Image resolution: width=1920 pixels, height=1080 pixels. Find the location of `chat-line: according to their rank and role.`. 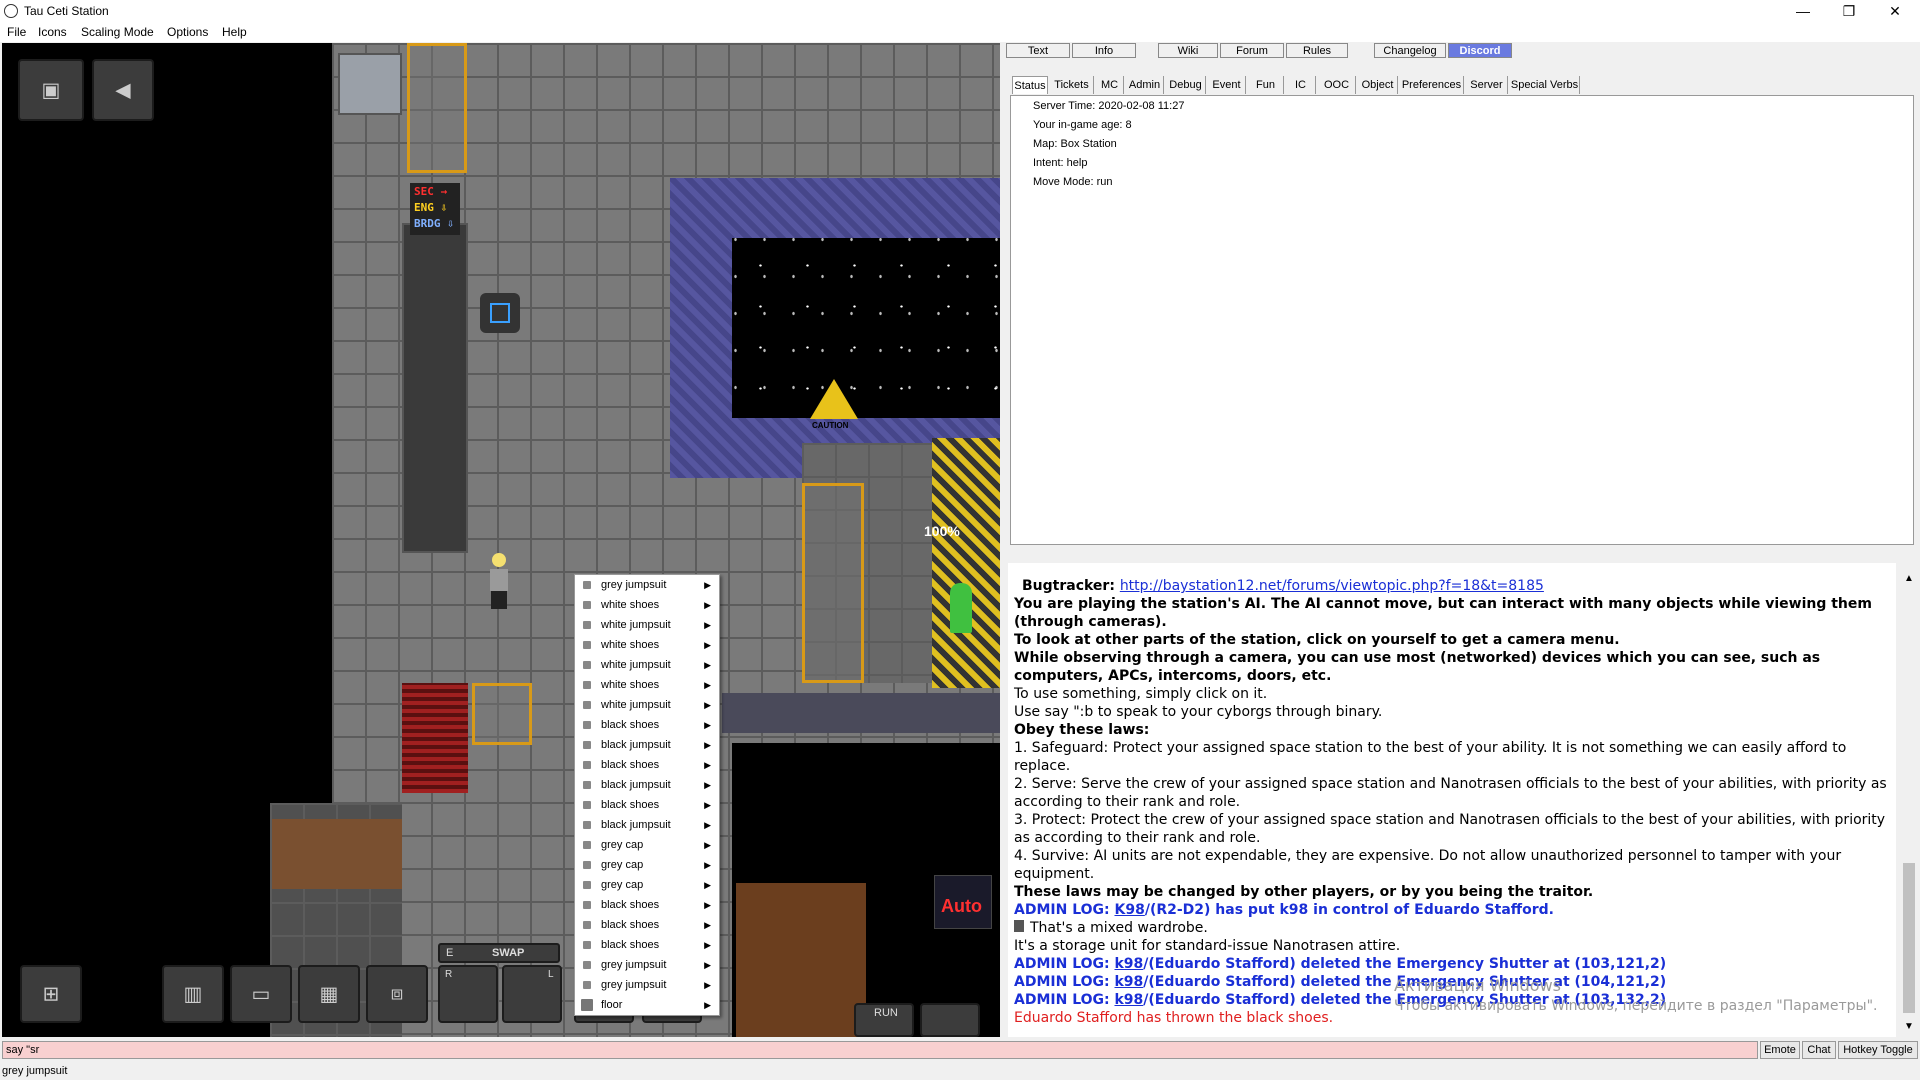

chat-line: according to their rank and role. is located at coordinates (1127, 802).